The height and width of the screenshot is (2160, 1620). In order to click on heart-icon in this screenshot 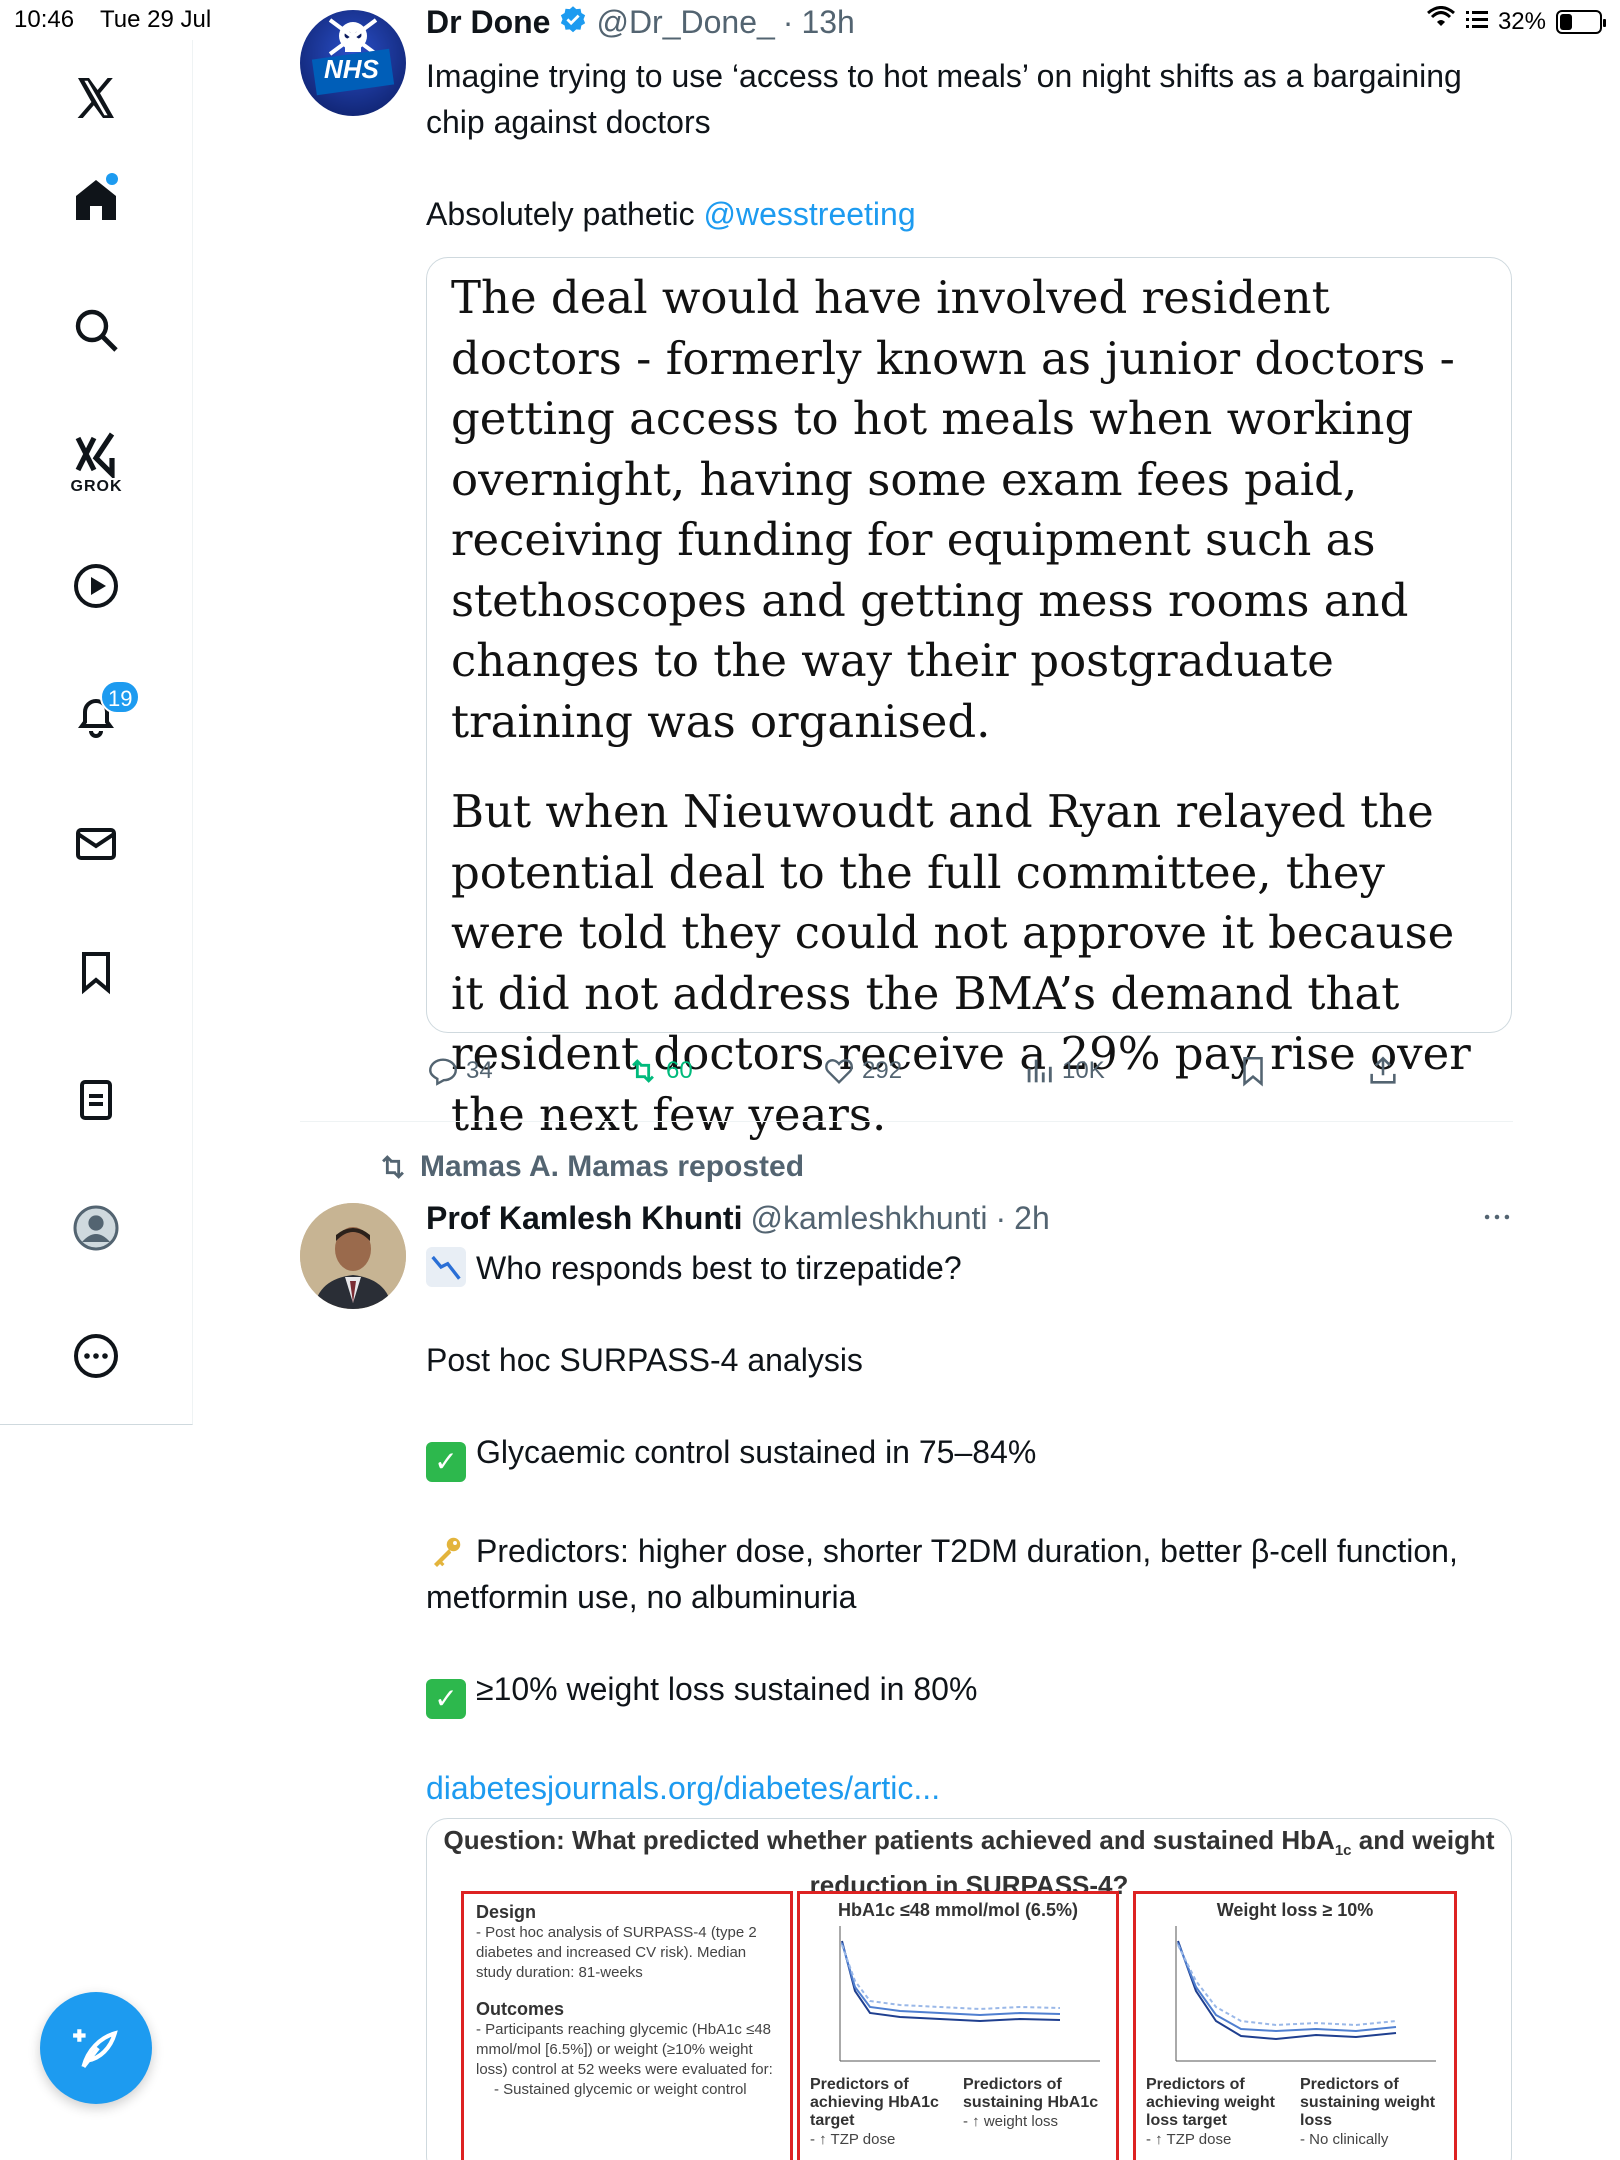, I will do `click(839, 1072)`.